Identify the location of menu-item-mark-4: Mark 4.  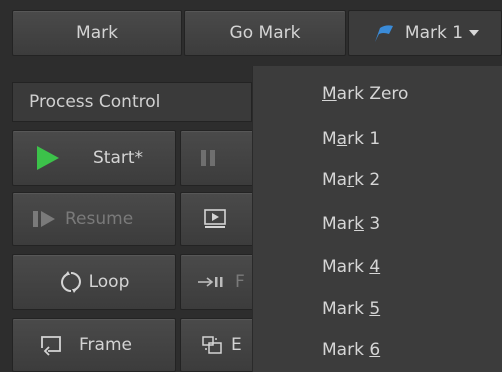
(351, 267).